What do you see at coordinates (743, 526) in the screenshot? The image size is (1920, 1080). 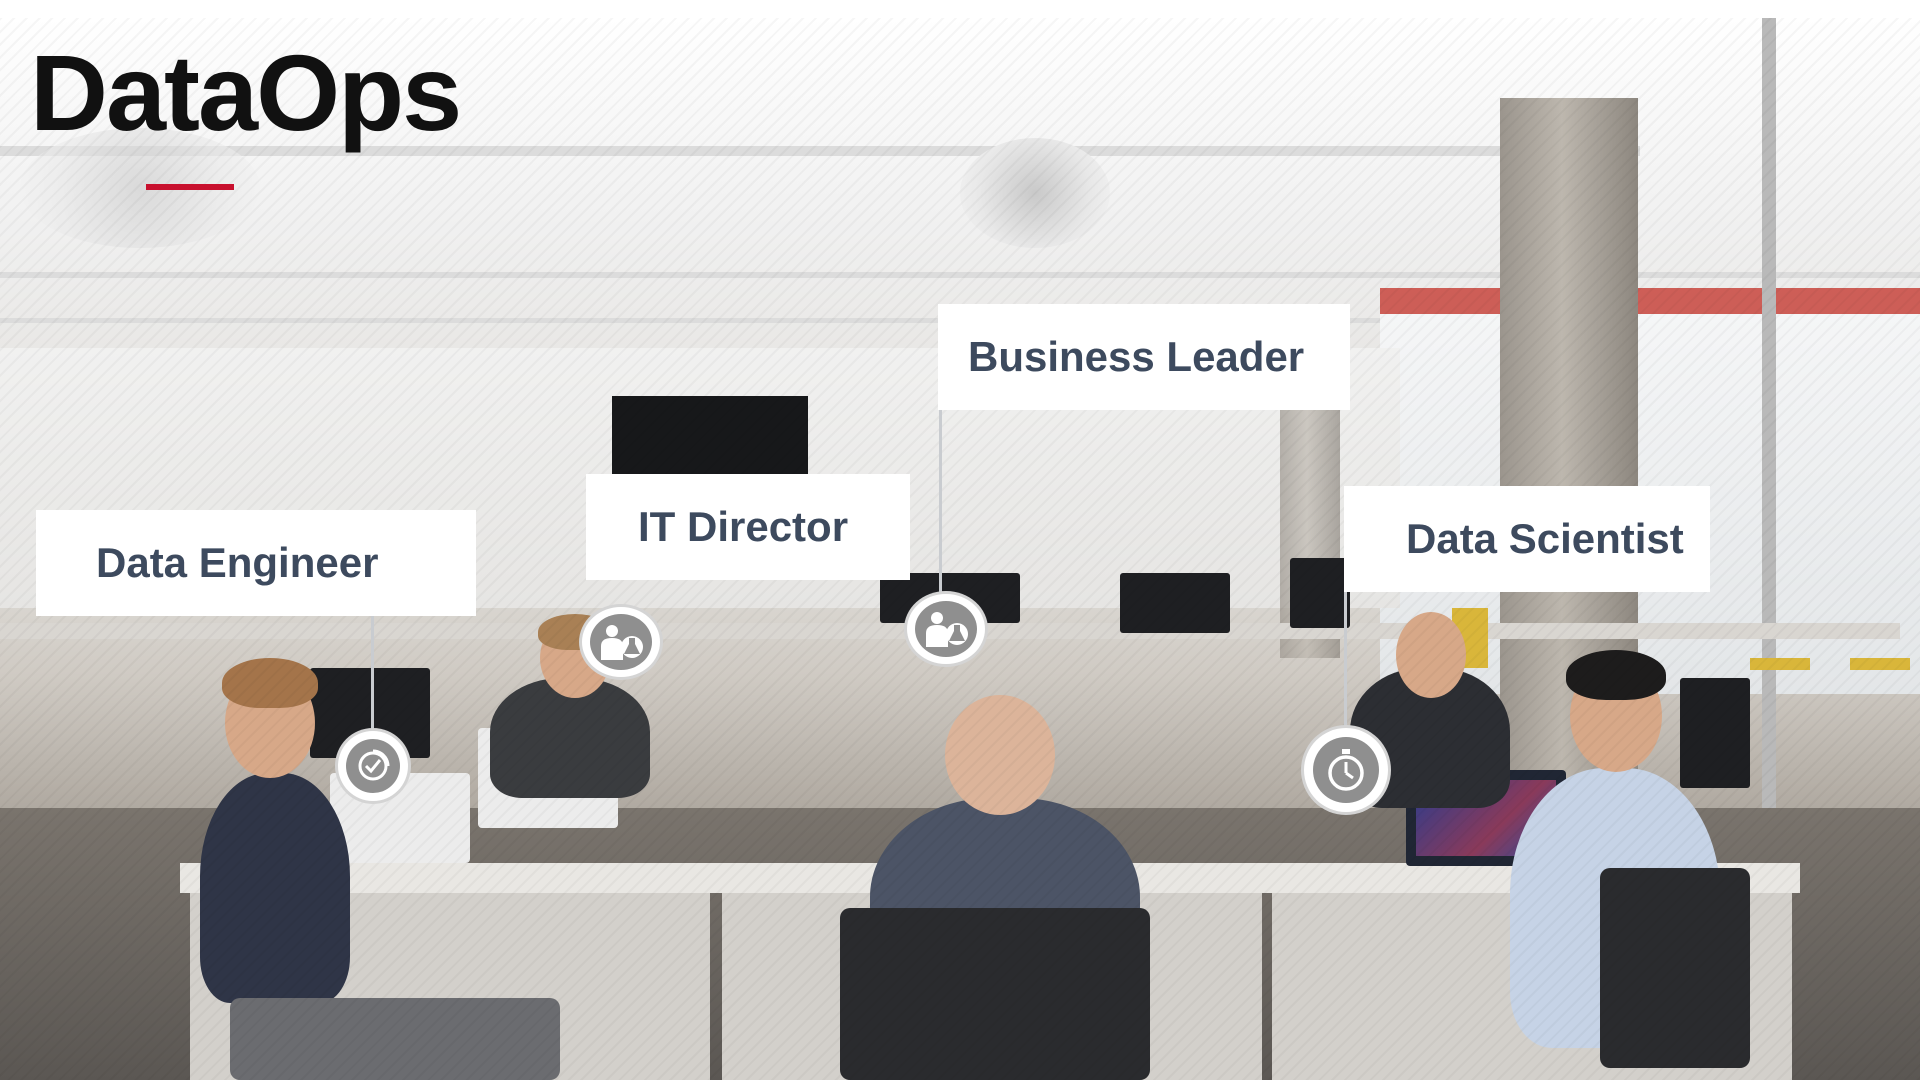 I see `role-label-text: IT Director` at bounding box center [743, 526].